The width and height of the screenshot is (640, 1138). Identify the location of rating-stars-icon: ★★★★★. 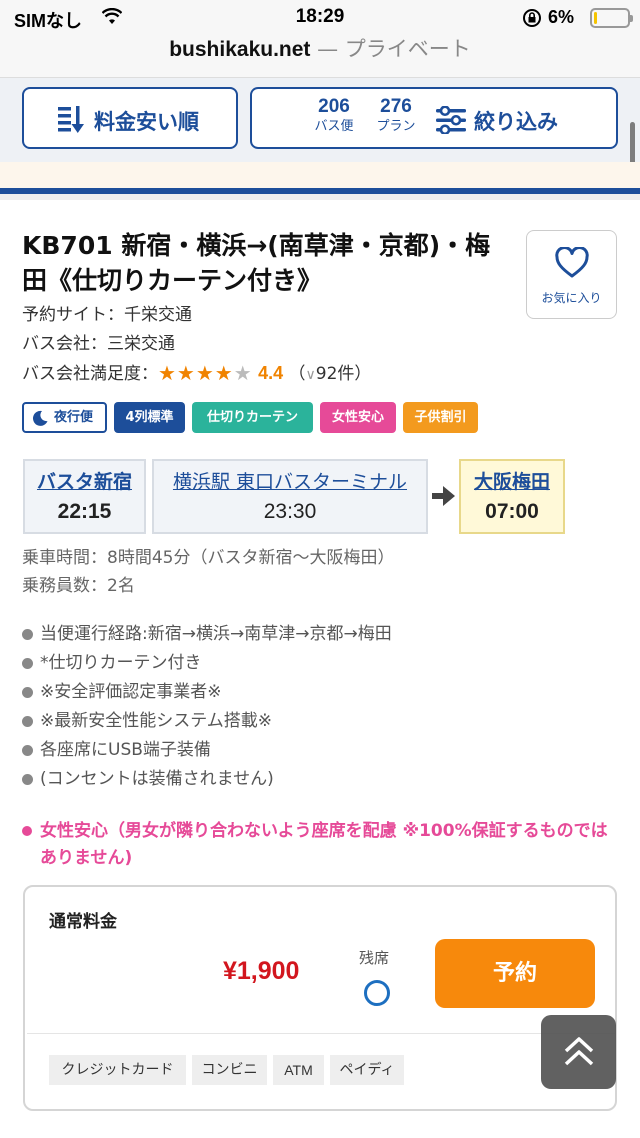
(205, 373).